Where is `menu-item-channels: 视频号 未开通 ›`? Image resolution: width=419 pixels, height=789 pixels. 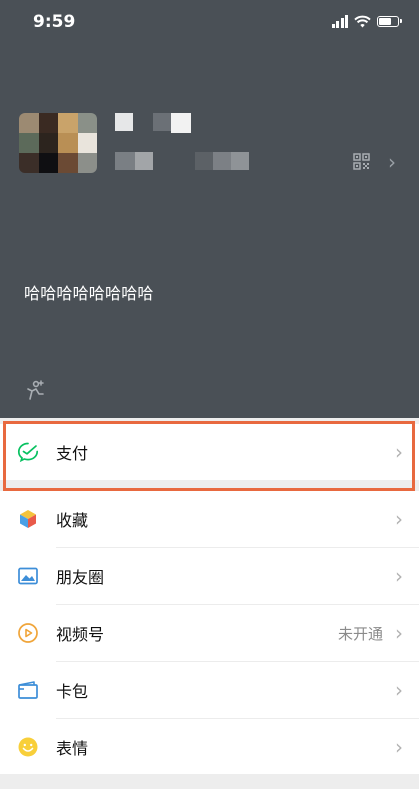
menu-item-channels: 视频号 未开通 › is located at coordinates (209, 633).